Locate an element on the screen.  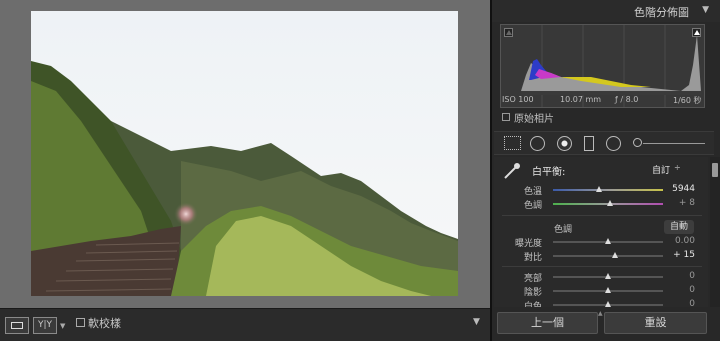
softproof-label: 軟校樣 is located at coordinates (104, 323).